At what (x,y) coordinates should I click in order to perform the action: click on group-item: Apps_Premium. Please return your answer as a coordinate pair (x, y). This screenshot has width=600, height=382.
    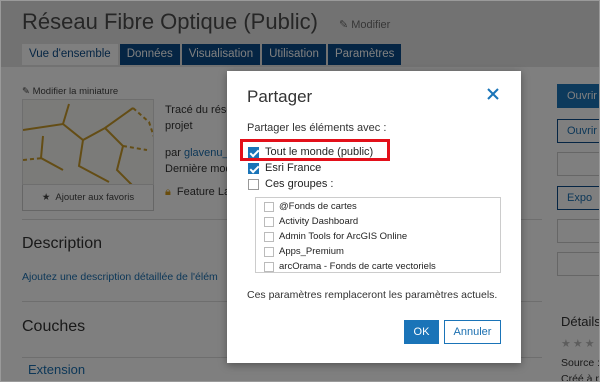
    Looking at the image, I should click on (304, 251).